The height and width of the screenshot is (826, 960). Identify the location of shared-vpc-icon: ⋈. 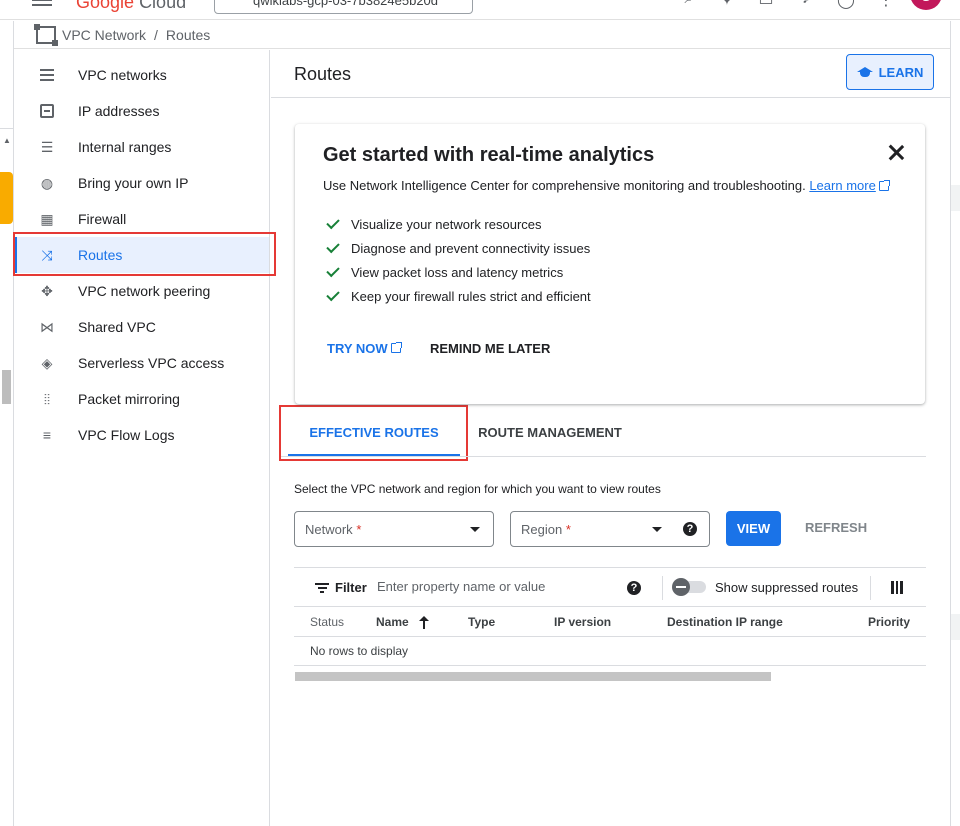
(47, 326).